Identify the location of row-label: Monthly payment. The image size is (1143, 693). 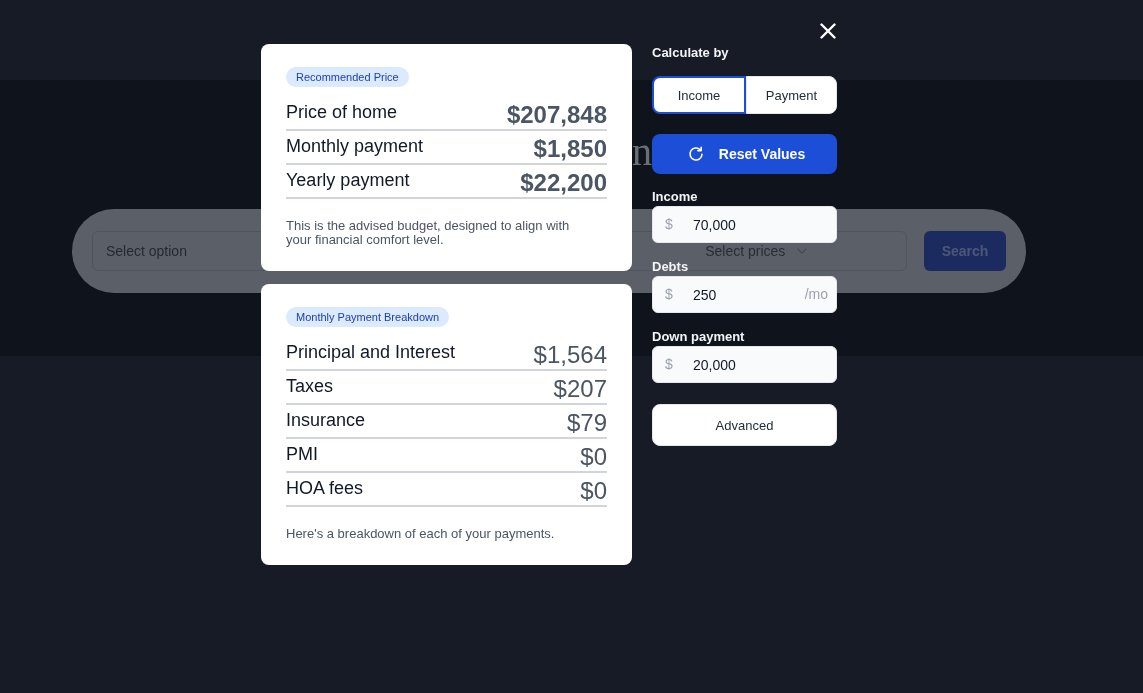
(355, 146).